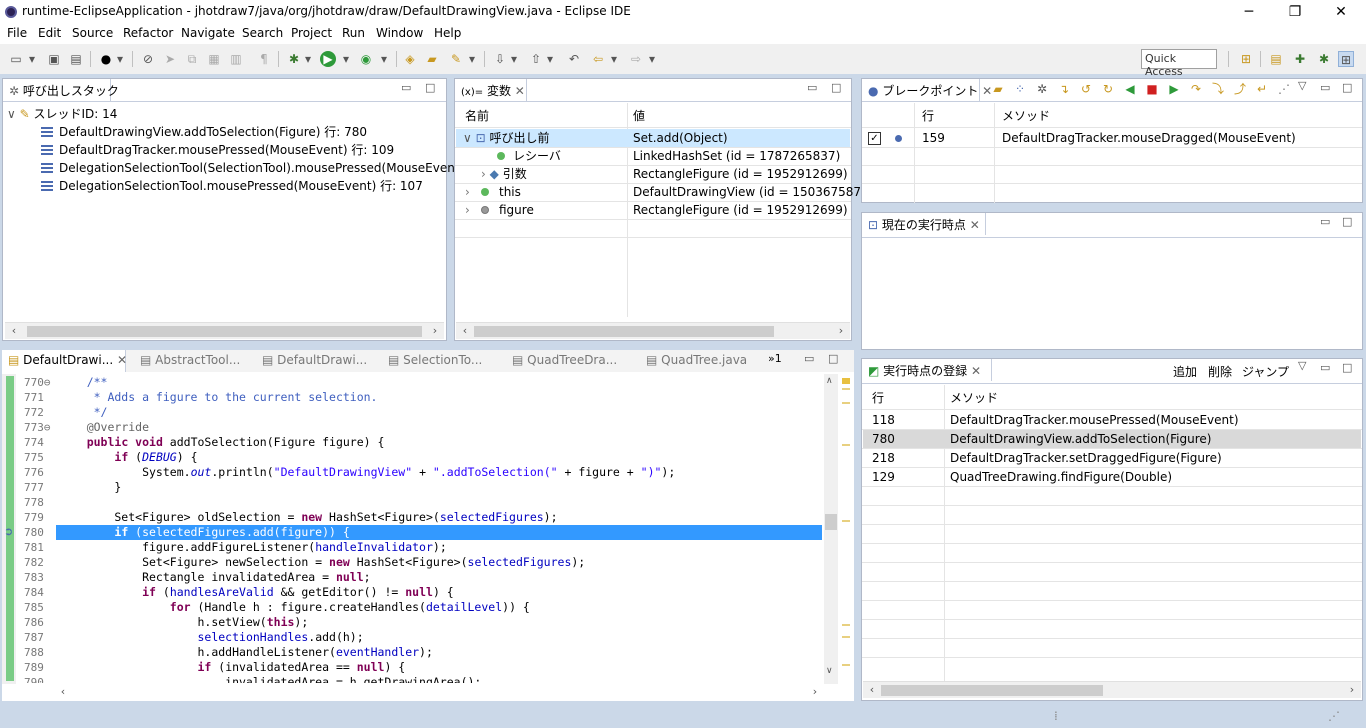 This screenshot has width=1366, height=728. I want to click on group-icon: ⁘, so click(1020, 89).